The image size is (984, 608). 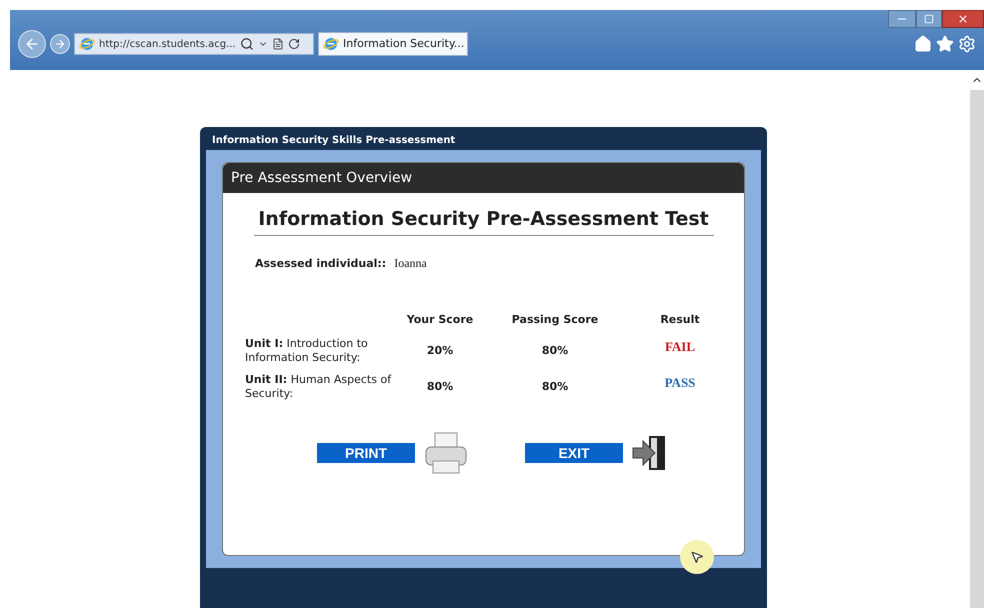 What do you see at coordinates (307, 350) in the screenshot?
I see `unit-label: Unit I: Introduction to Information Security:` at bounding box center [307, 350].